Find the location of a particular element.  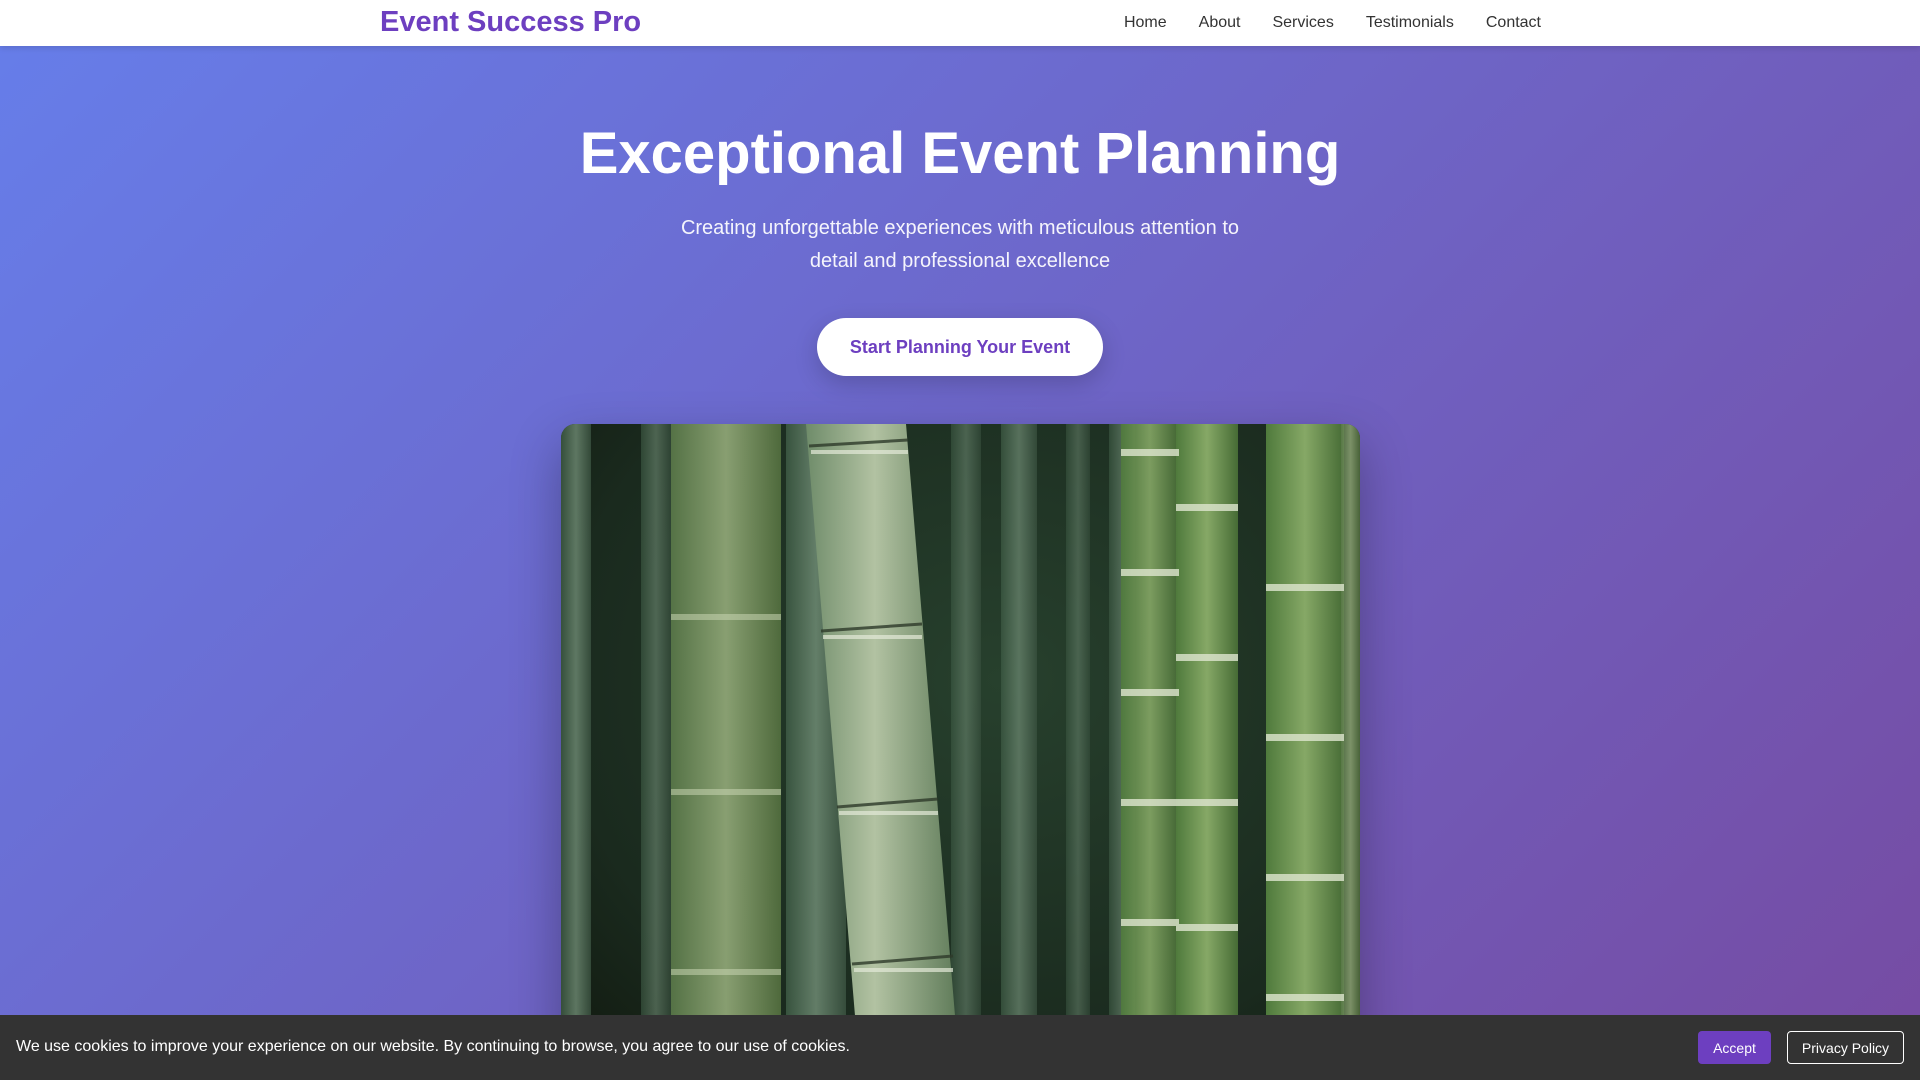

nav-links: Home About Services Testimonials Contact is located at coordinates (1332, 23).